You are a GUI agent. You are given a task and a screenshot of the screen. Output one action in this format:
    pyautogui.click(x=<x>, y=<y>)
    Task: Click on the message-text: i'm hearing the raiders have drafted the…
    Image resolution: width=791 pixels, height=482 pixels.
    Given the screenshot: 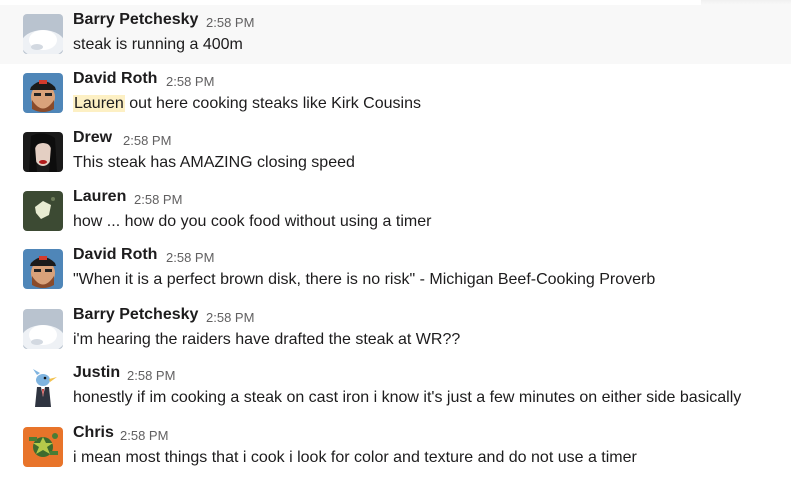 What is the action you would take?
    pyautogui.click(x=267, y=339)
    